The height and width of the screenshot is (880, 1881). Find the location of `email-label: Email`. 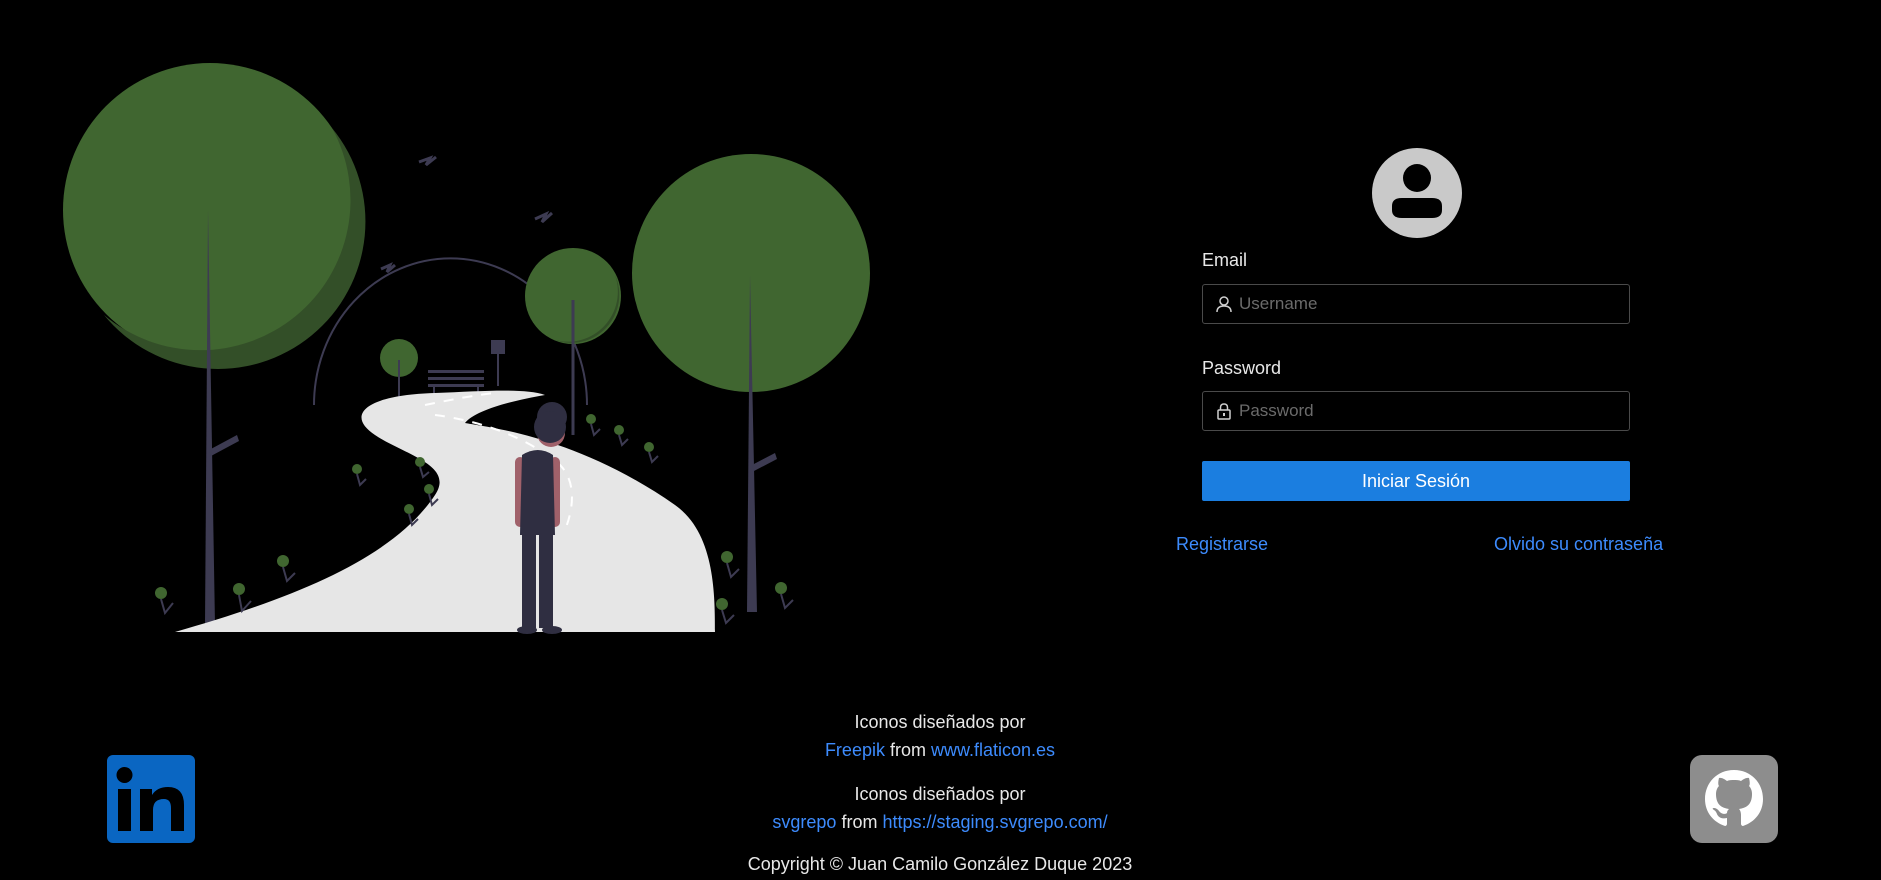

email-label: Email is located at coordinates (1225, 260).